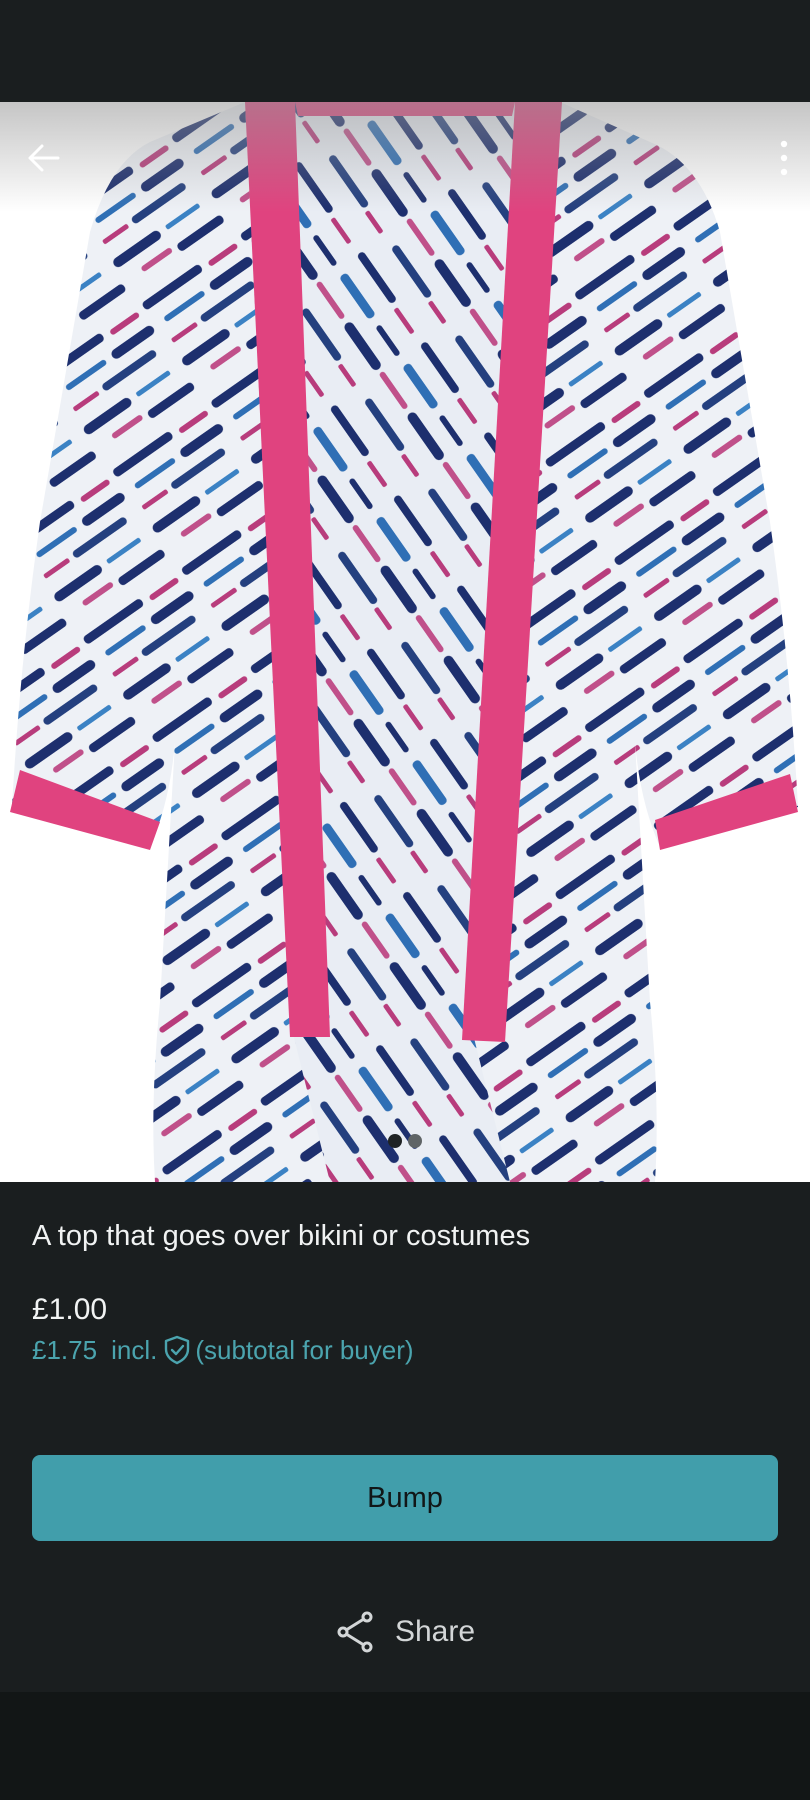 This screenshot has height=1800, width=810. What do you see at coordinates (355, 1632) in the screenshot?
I see `share-icon` at bounding box center [355, 1632].